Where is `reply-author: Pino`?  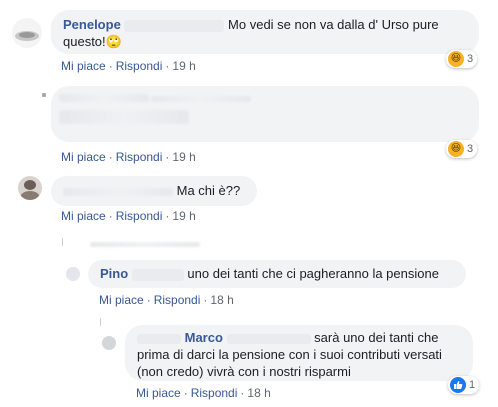 reply-author: Pino is located at coordinates (114, 273).